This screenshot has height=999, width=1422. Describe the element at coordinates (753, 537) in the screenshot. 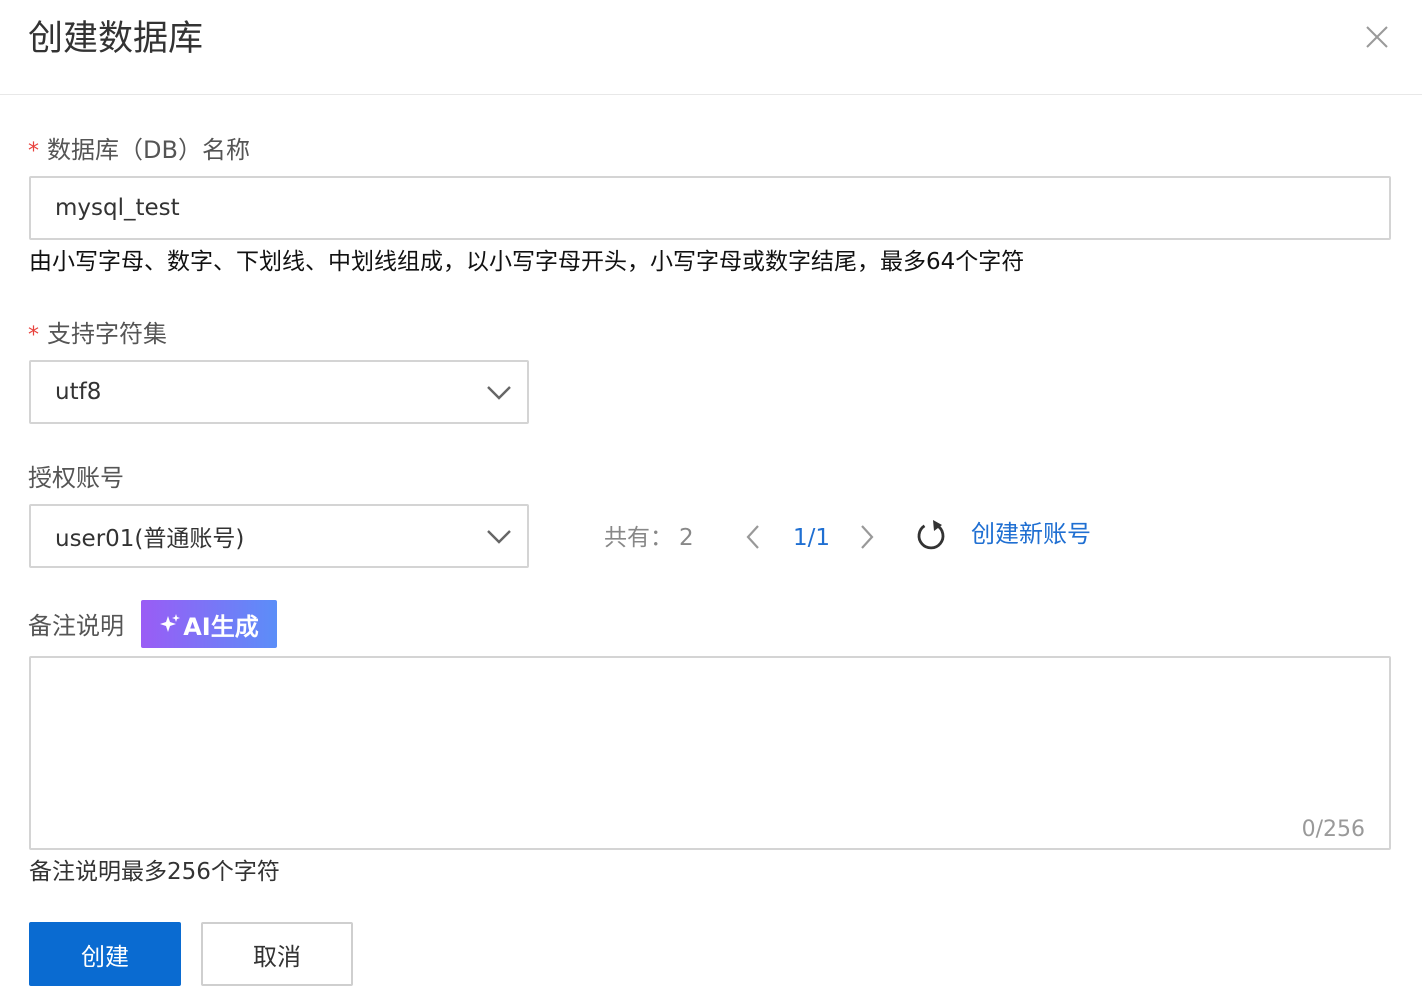

I see `chevron-left-icon` at that location.